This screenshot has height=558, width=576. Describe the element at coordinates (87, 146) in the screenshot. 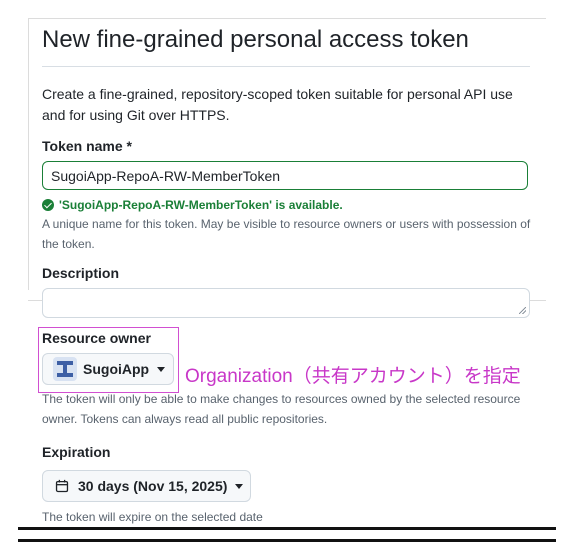

I see `token-name-label: Token name *` at that location.